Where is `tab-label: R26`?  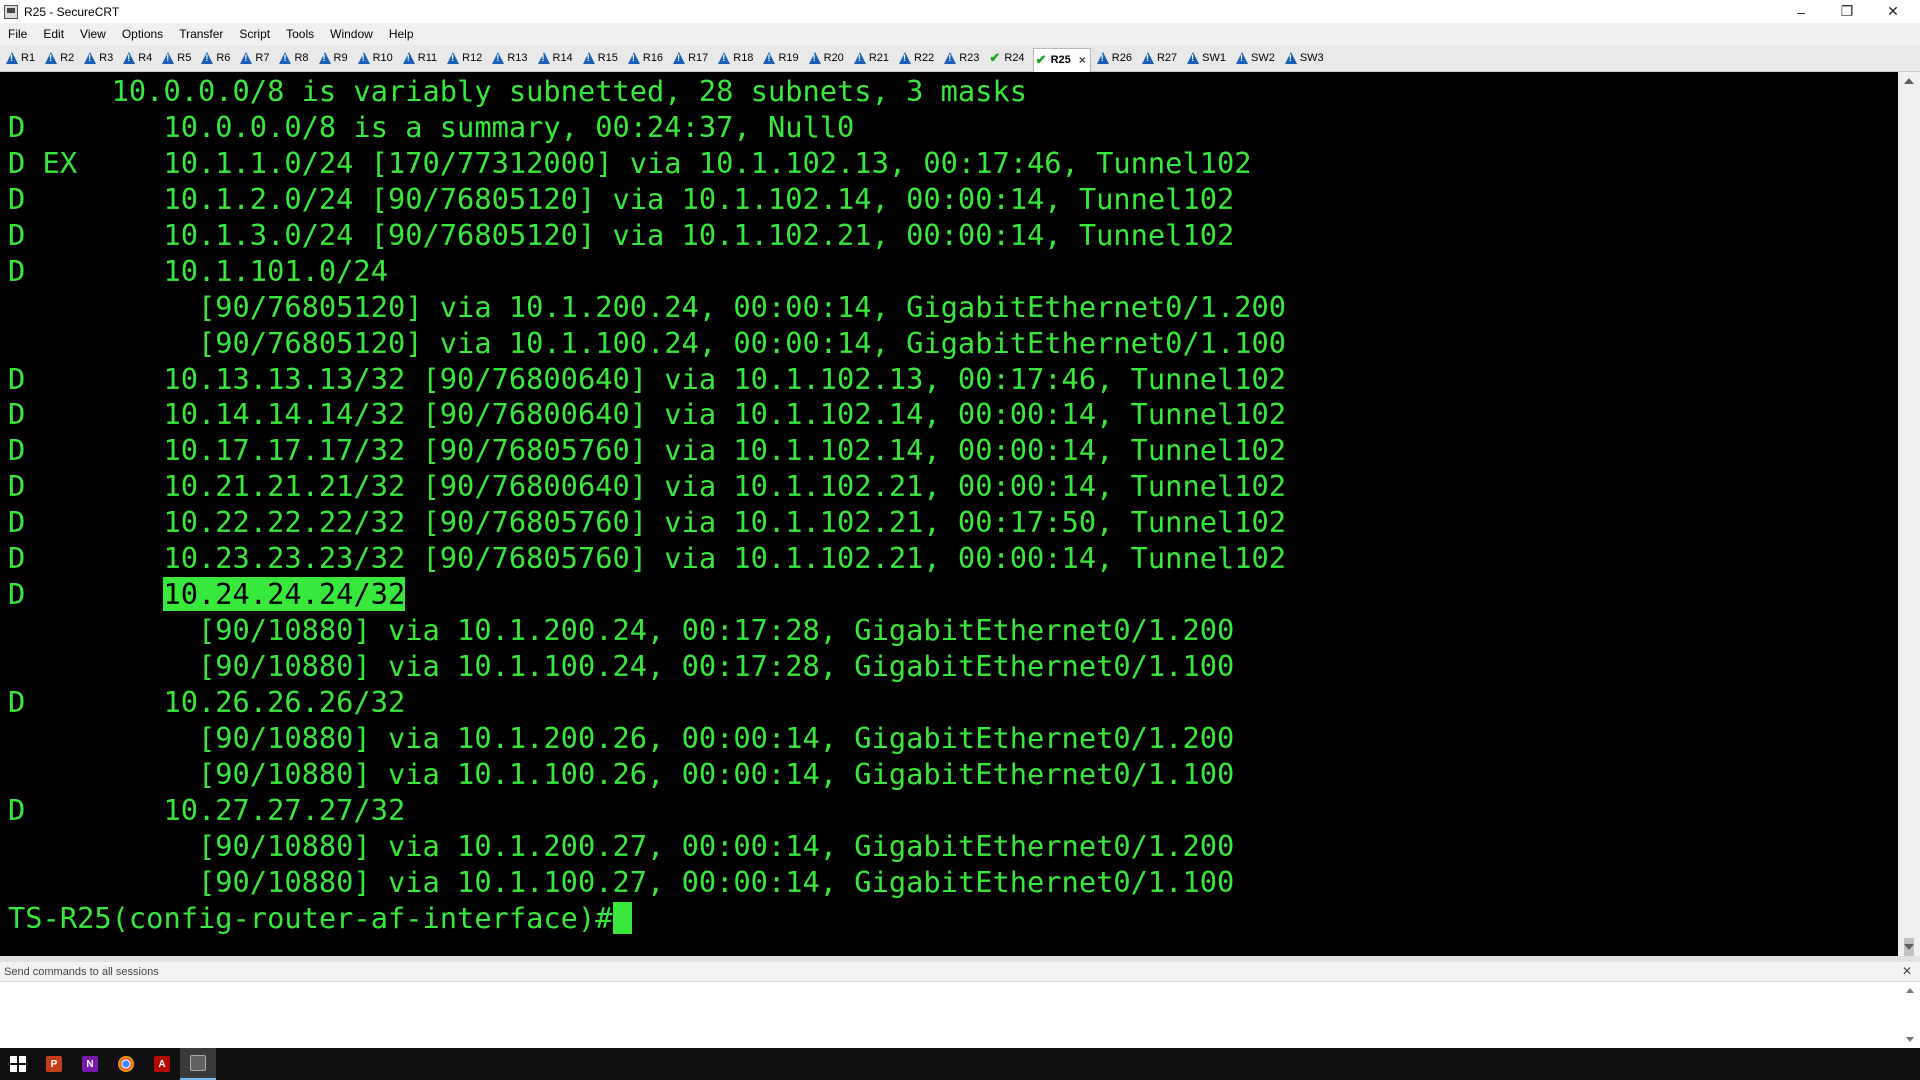
tab-label: R26 is located at coordinates (1121, 58).